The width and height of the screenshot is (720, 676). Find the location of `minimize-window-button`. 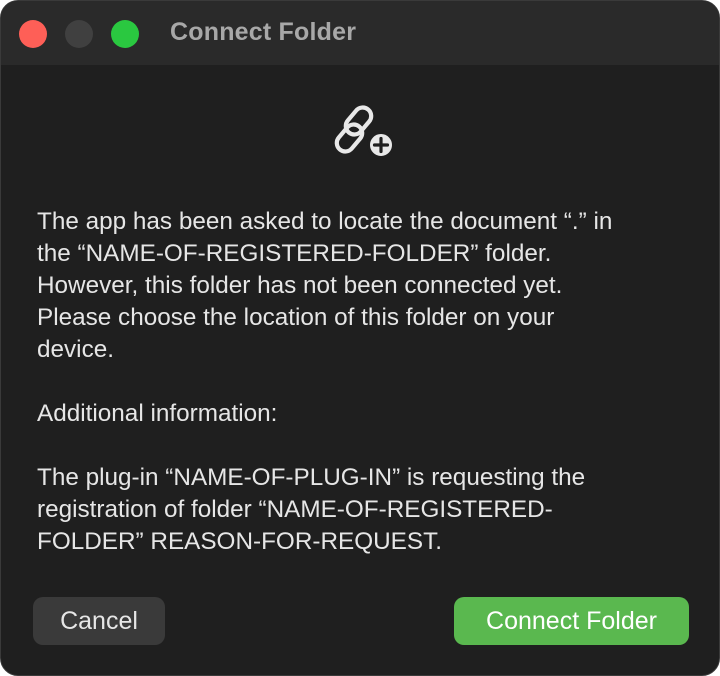

minimize-window-button is located at coordinates (79, 34).